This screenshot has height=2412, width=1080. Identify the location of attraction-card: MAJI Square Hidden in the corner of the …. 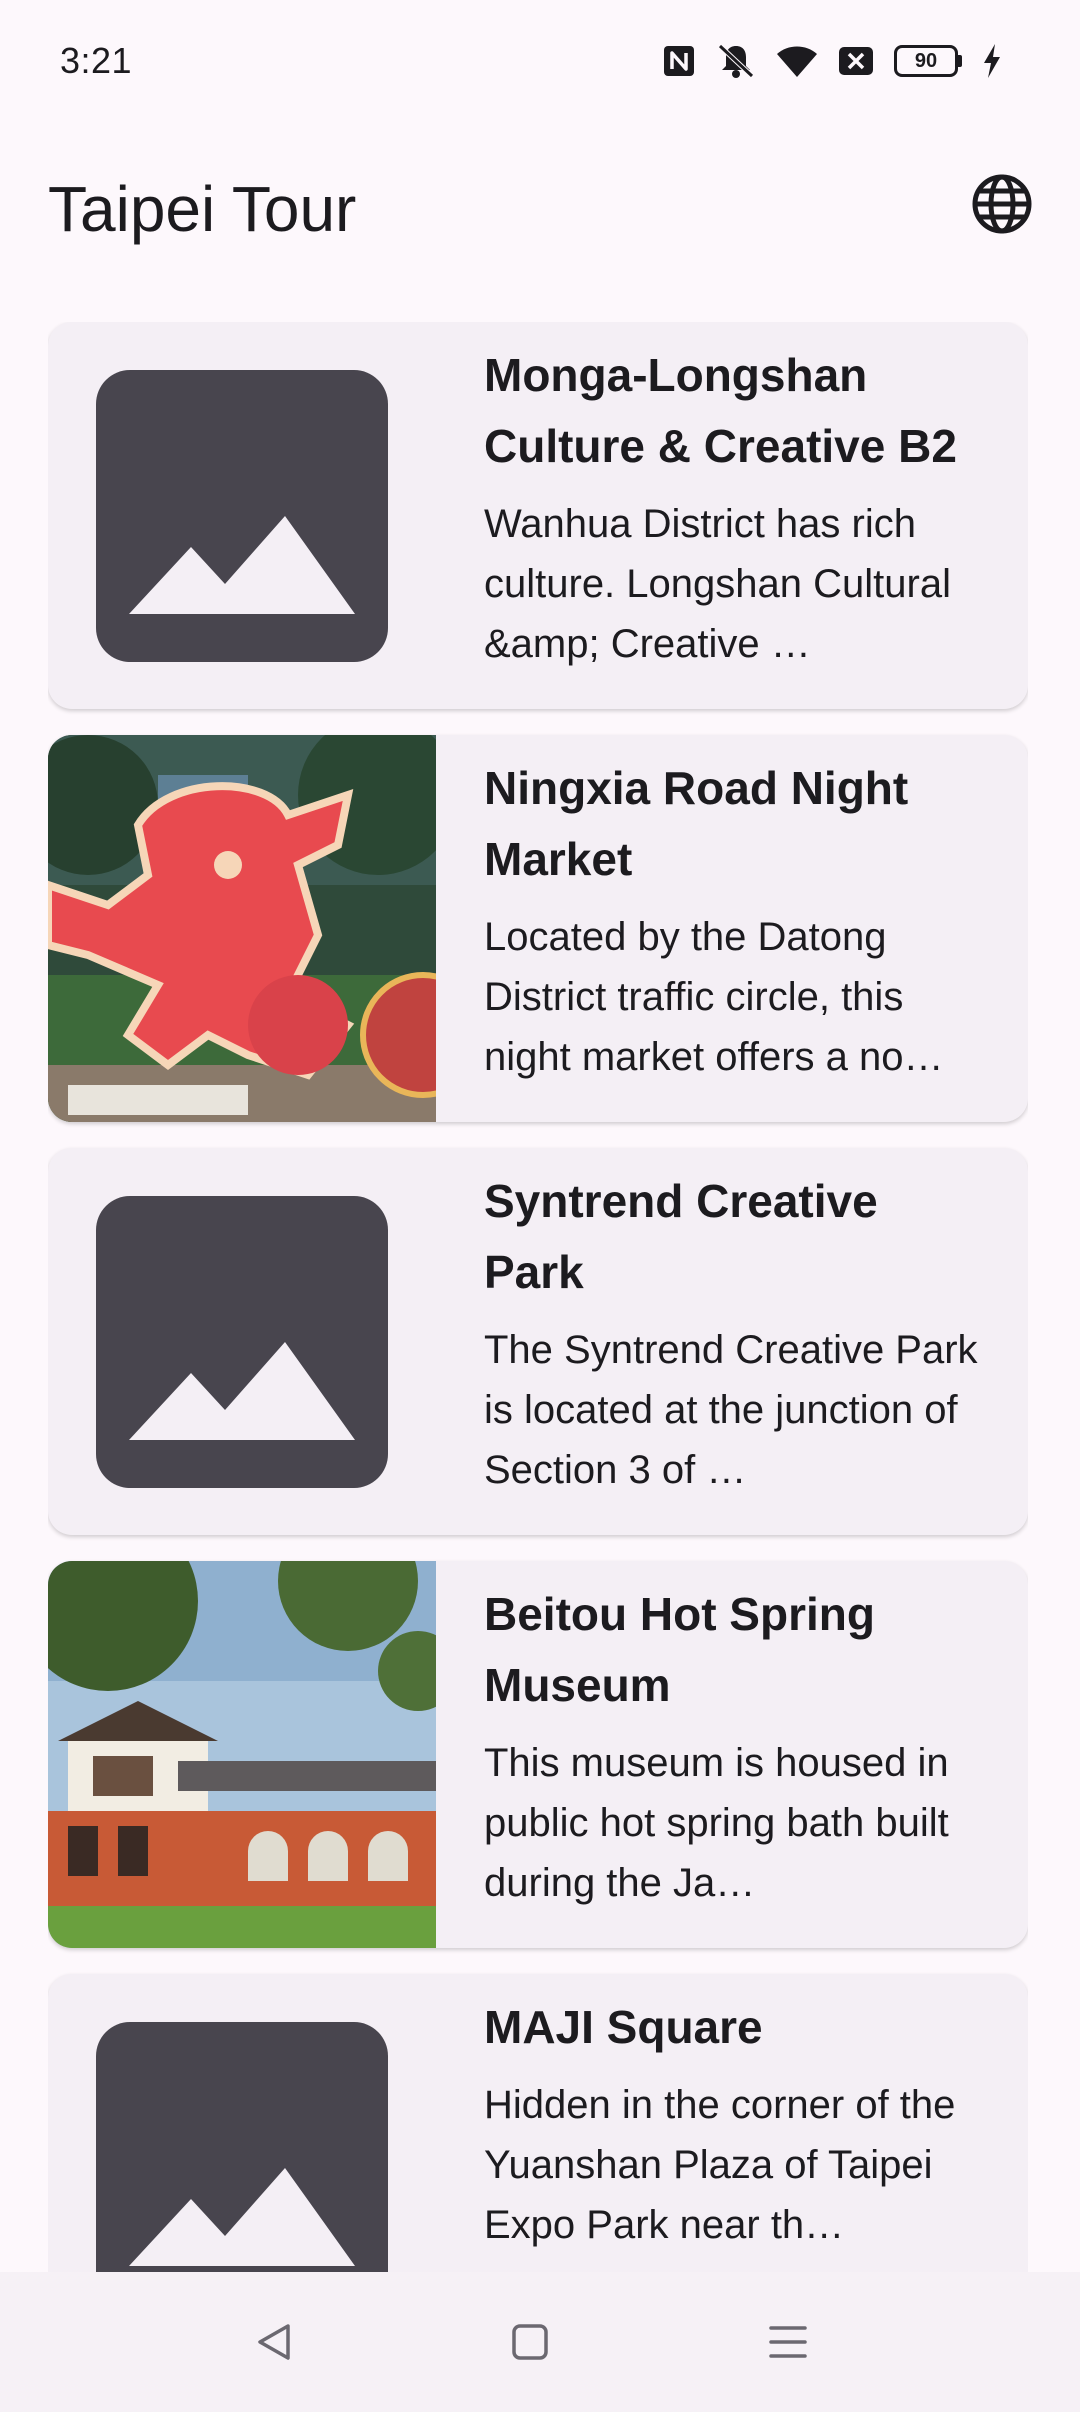
(538, 2123).